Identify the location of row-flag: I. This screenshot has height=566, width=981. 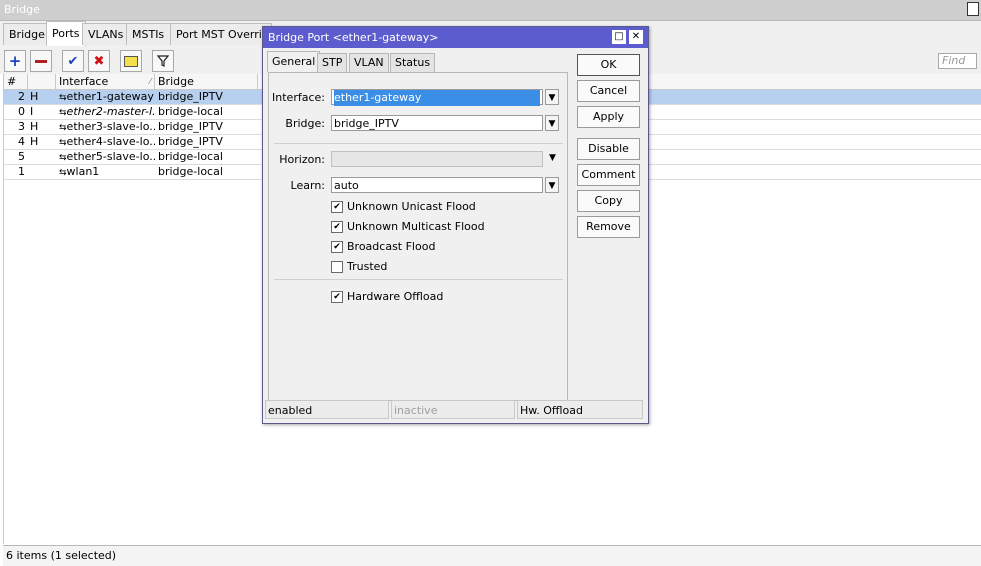
(32, 111).